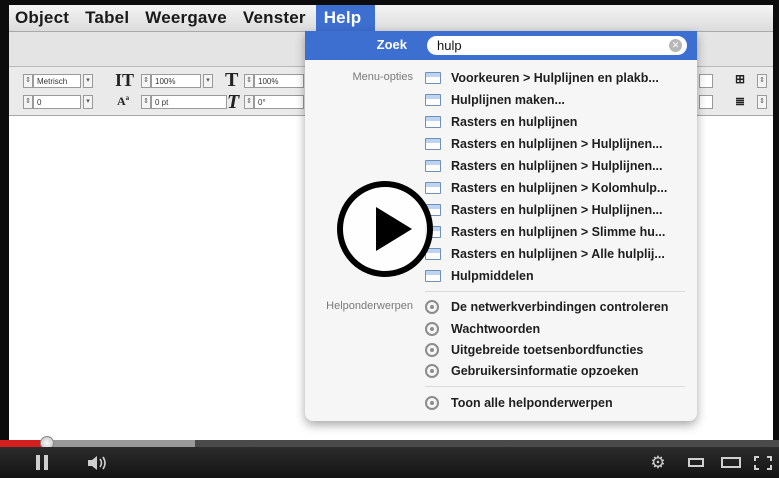  I want to click on help-search-row: Zoek hulp ✕, so click(501, 45).